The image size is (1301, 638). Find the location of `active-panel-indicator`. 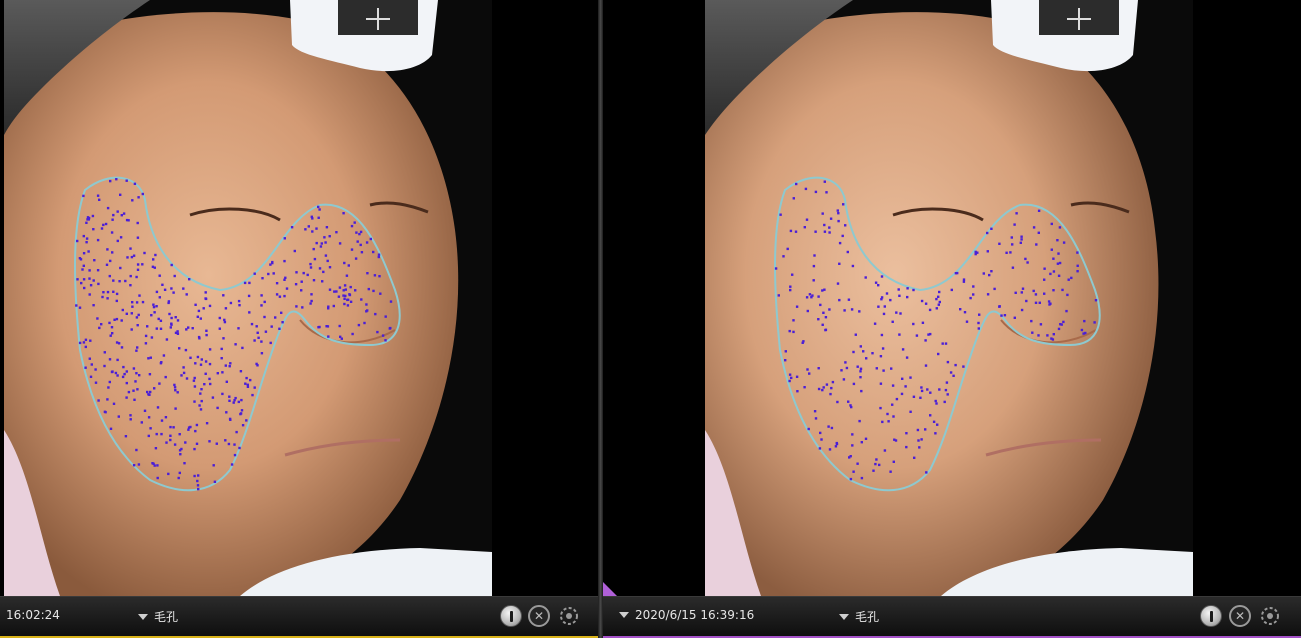

active-panel-indicator is located at coordinates (610, 589).